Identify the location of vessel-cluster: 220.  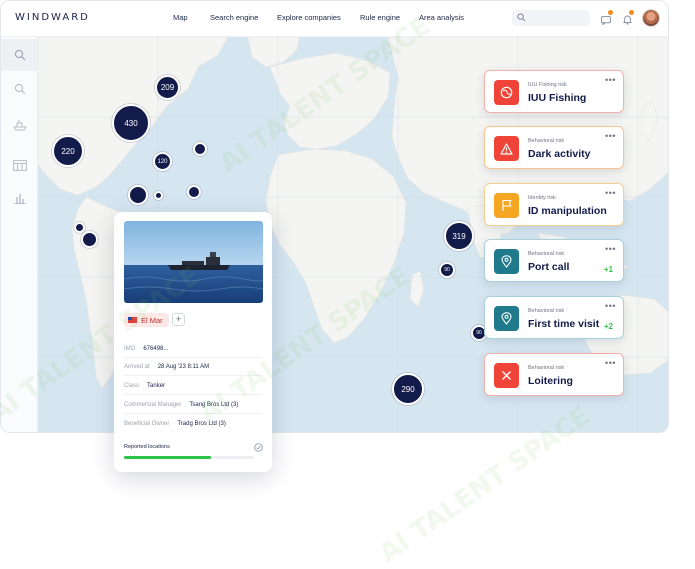
(68, 151).